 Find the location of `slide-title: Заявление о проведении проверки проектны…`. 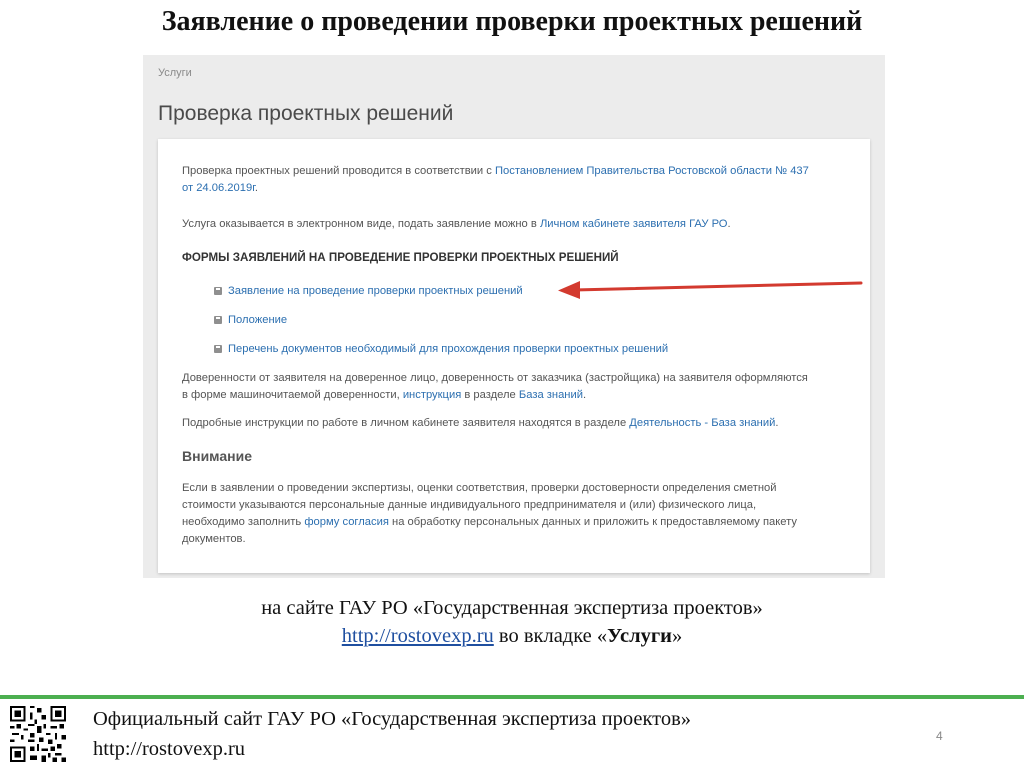

slide-title: Заявление о проведении проверки проектны… is located at coordinates (512, 21).